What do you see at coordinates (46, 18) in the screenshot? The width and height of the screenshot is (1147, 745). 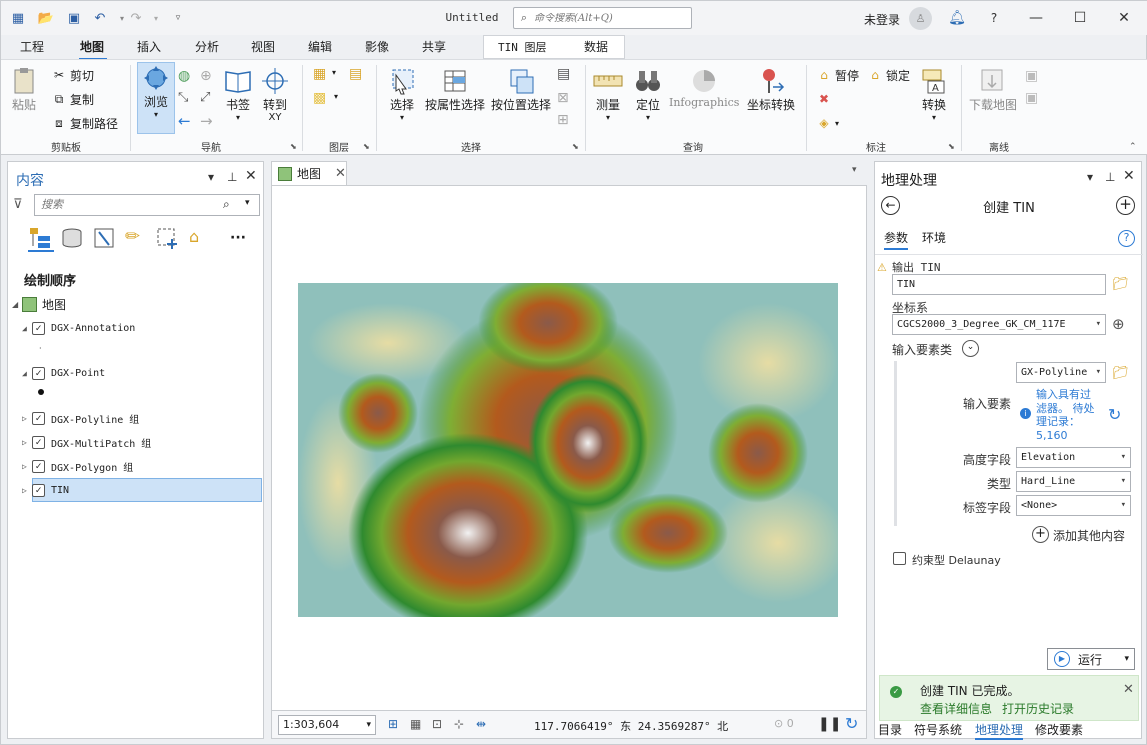 I see `open-project-icon: 📂` at bounding box center [46, 18].